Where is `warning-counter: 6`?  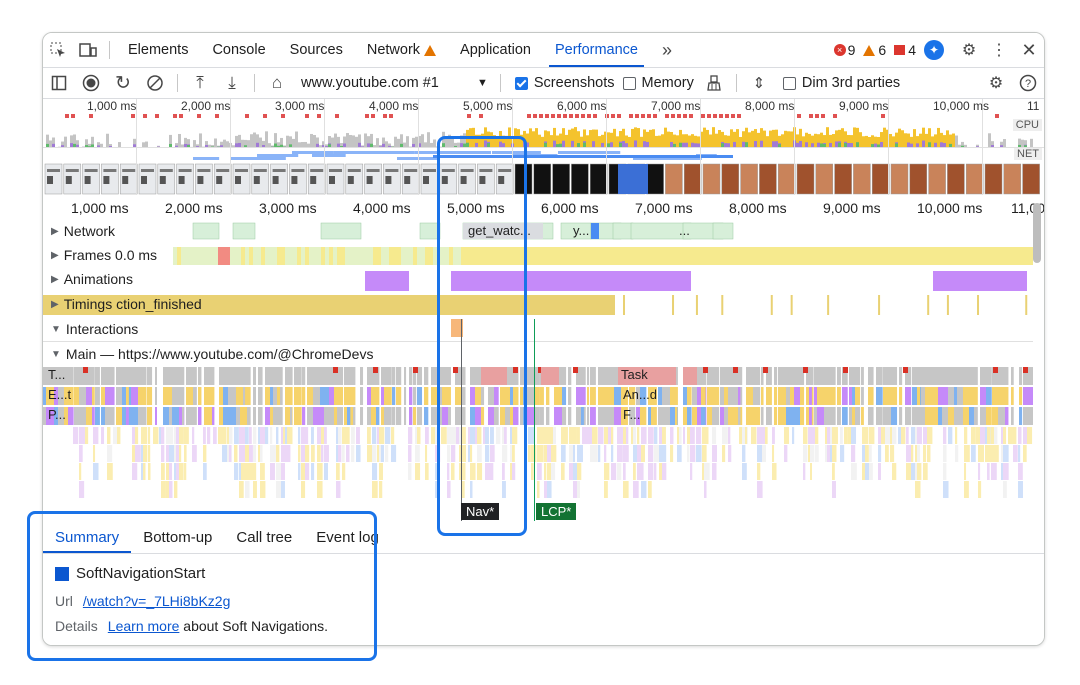
warning-counter: 6 is located at coordinates (874, 50).